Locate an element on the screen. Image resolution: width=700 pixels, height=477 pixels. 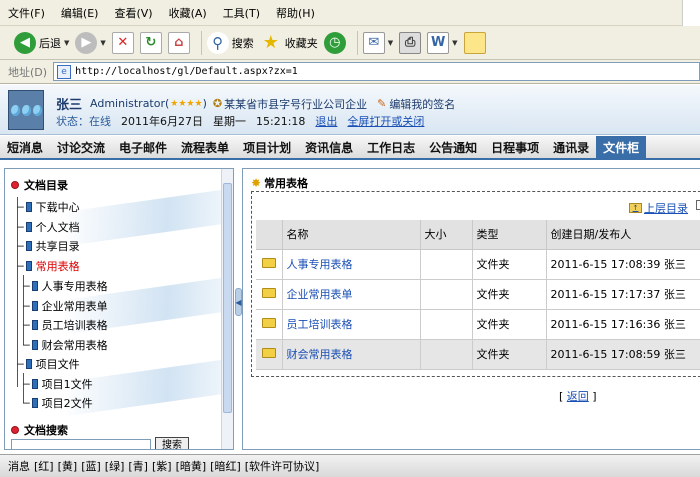
logout-link: 退出 is located at coordinates (326, 121).